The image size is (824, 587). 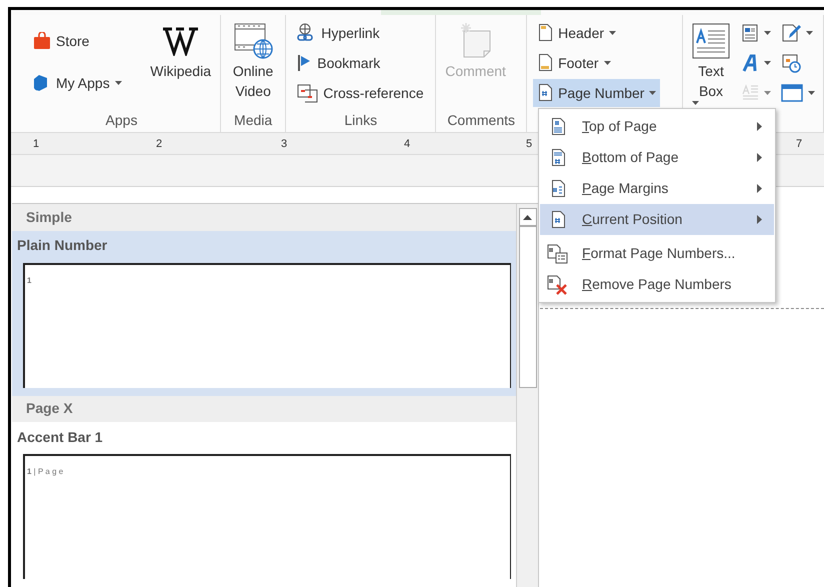 I want to click on page-number-icon, so click(x=558, y=220).